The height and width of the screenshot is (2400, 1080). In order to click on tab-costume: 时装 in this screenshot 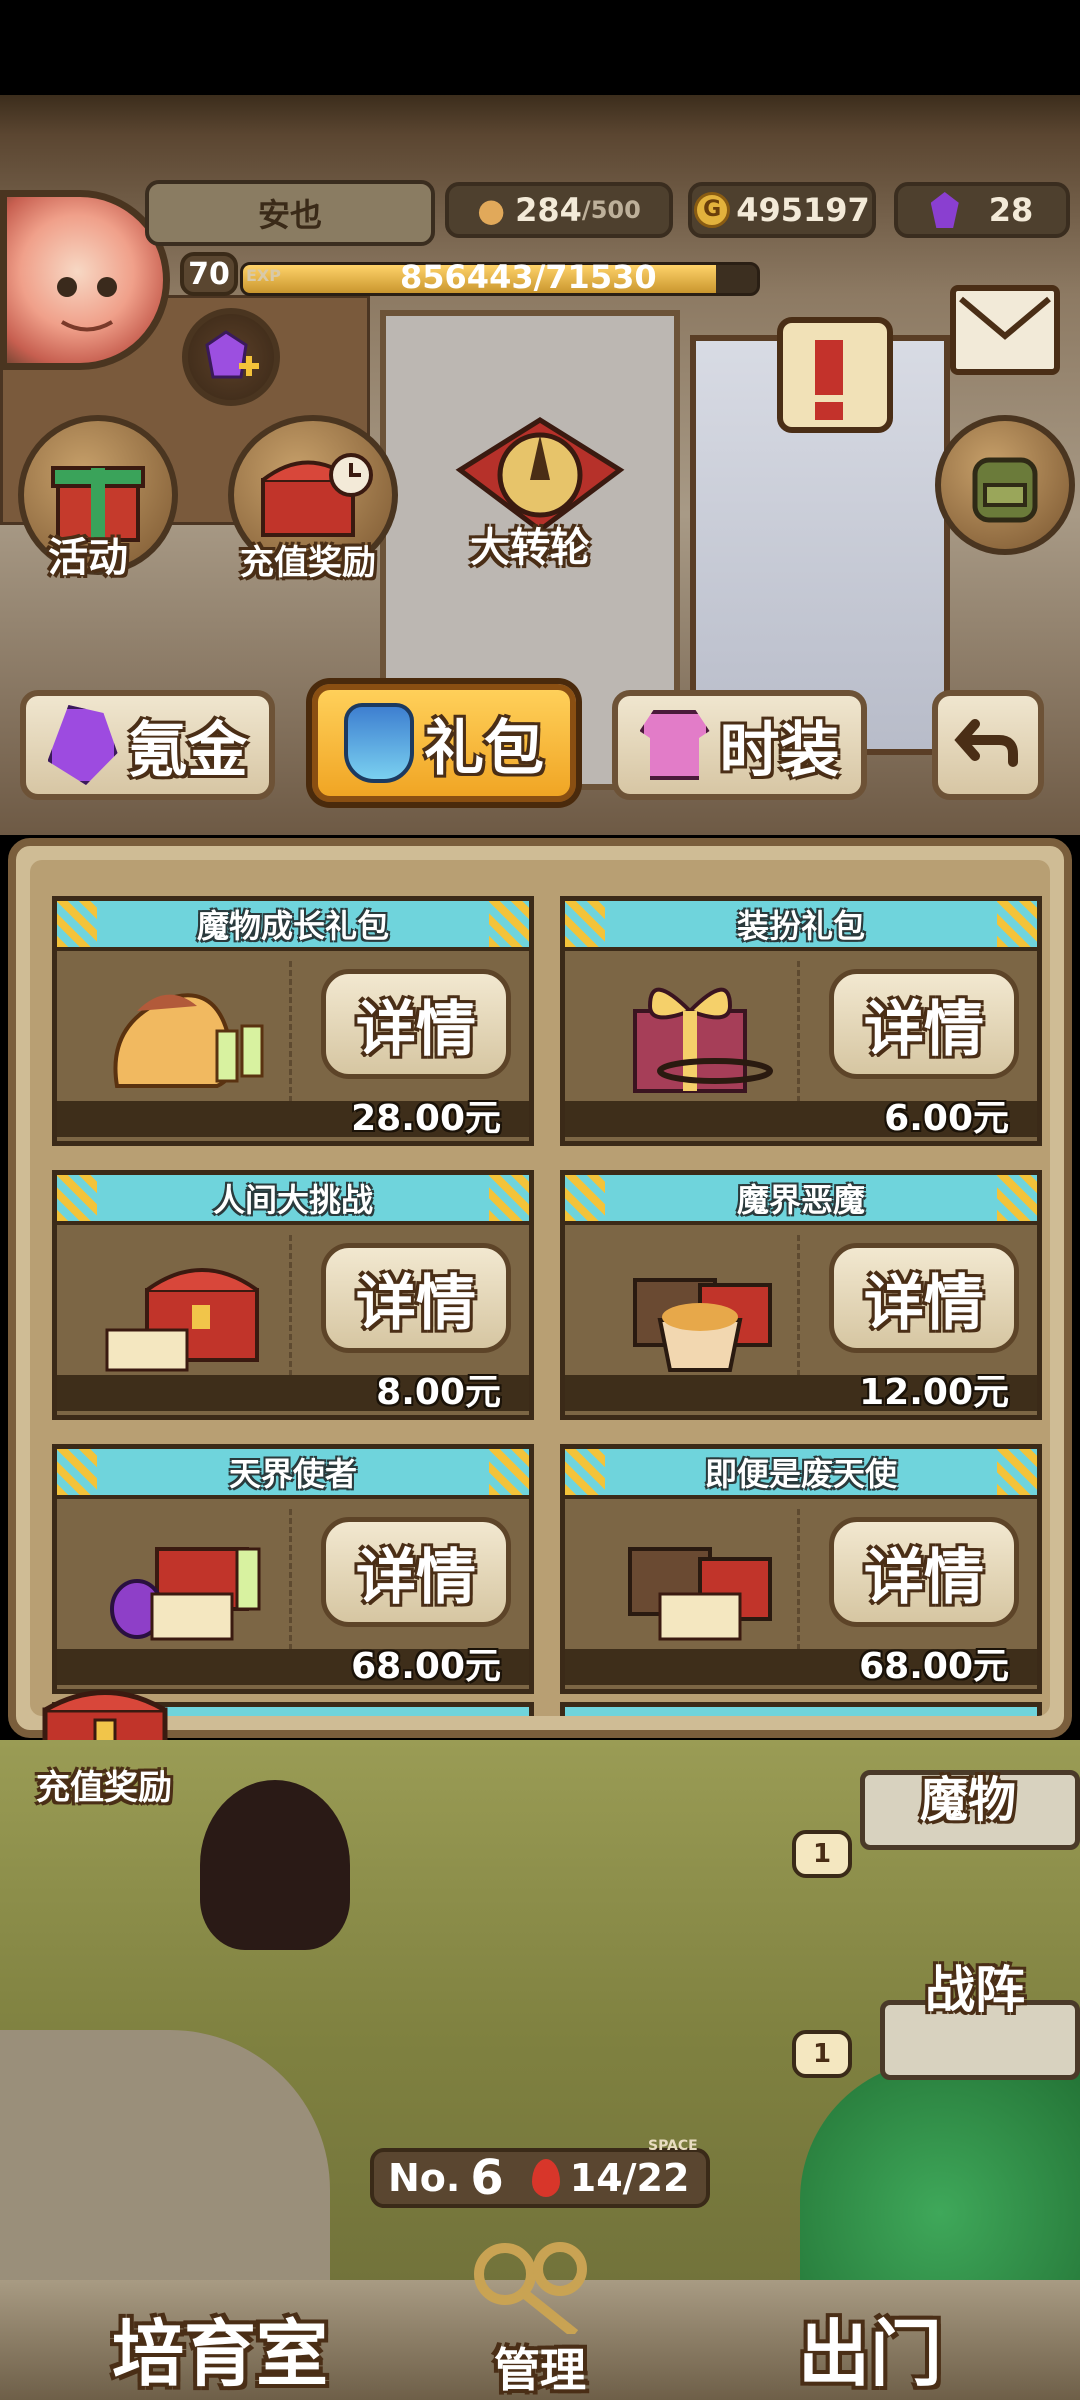, I will do `click(739, 745)`.